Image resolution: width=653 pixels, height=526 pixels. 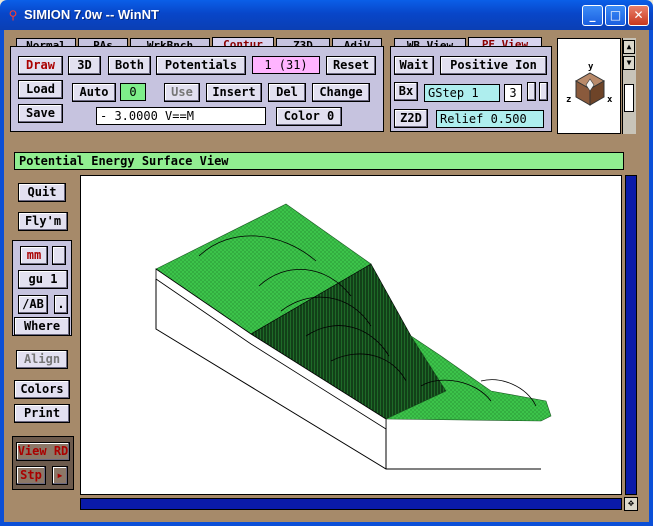 I want to click on color-button: Color 0, so click(x=309, y=116).